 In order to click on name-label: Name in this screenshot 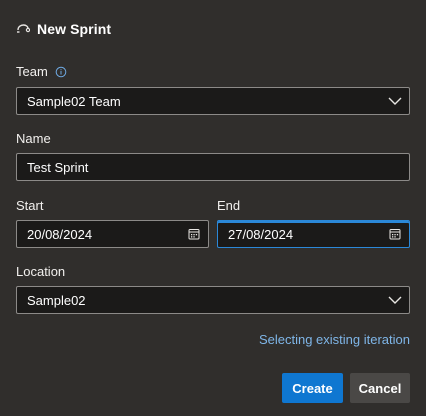, I will do `click(33, 138)`.